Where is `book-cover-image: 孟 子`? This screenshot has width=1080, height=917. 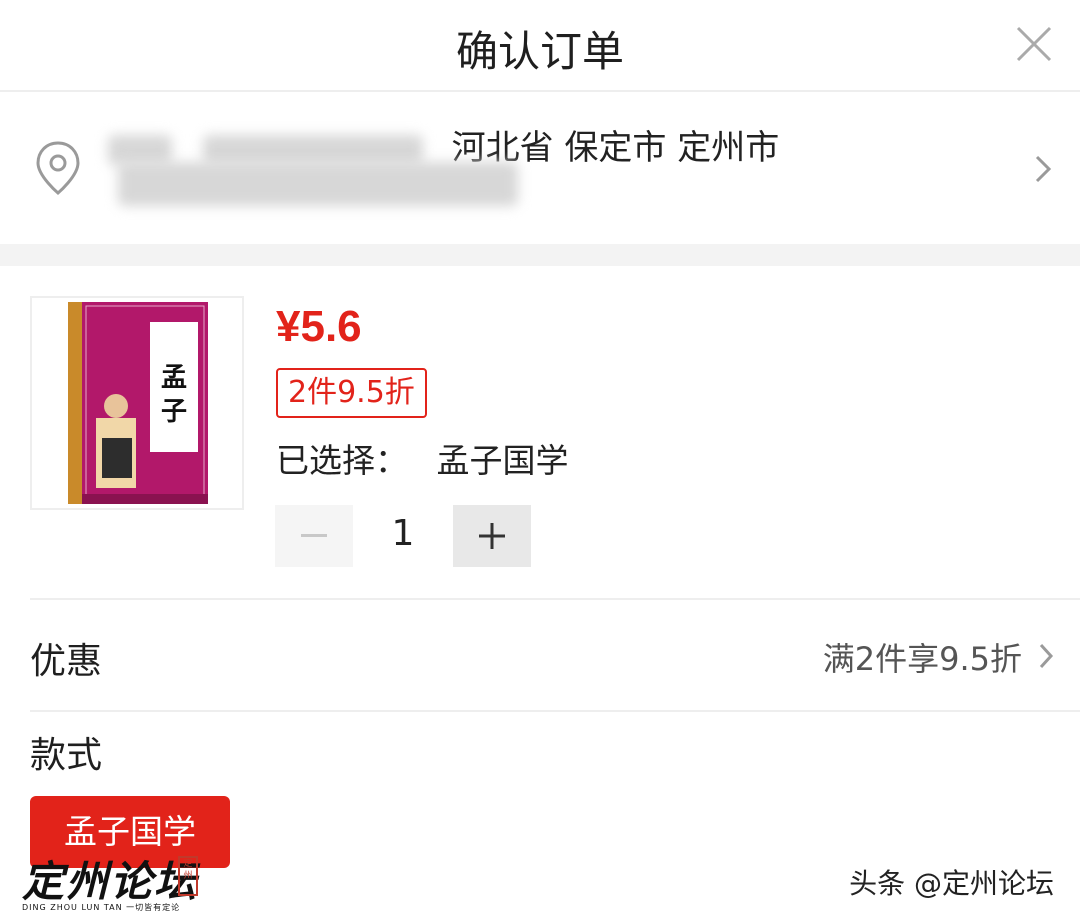 book-cover-image: 孟 子 is located at coordinates (138, 403).